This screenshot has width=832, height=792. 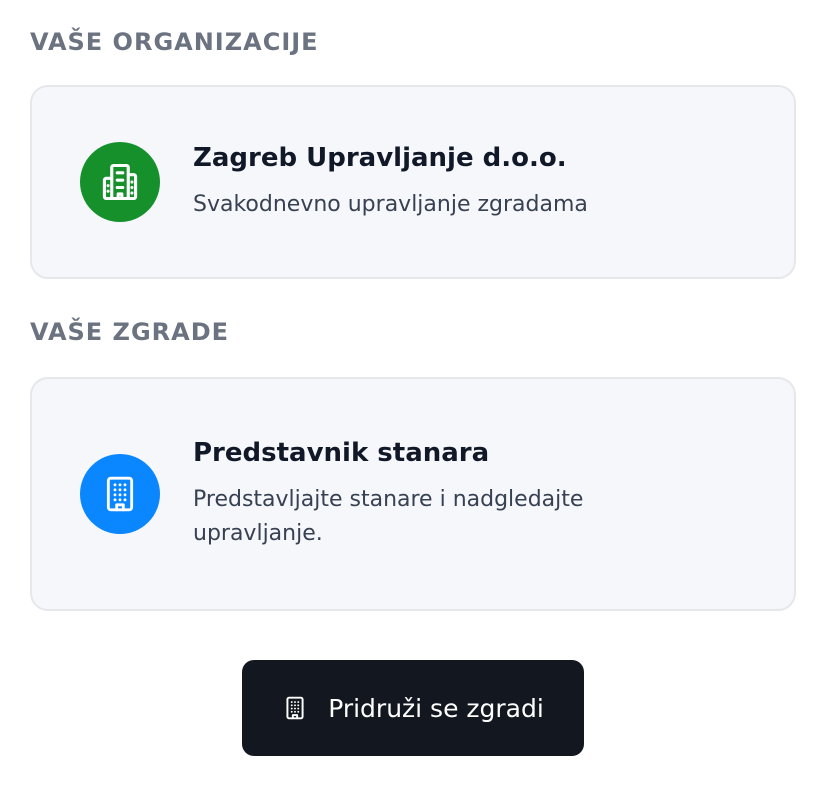 I want to click on join-building-button: Pridruži se zgradi, so click(x=413, y=708).